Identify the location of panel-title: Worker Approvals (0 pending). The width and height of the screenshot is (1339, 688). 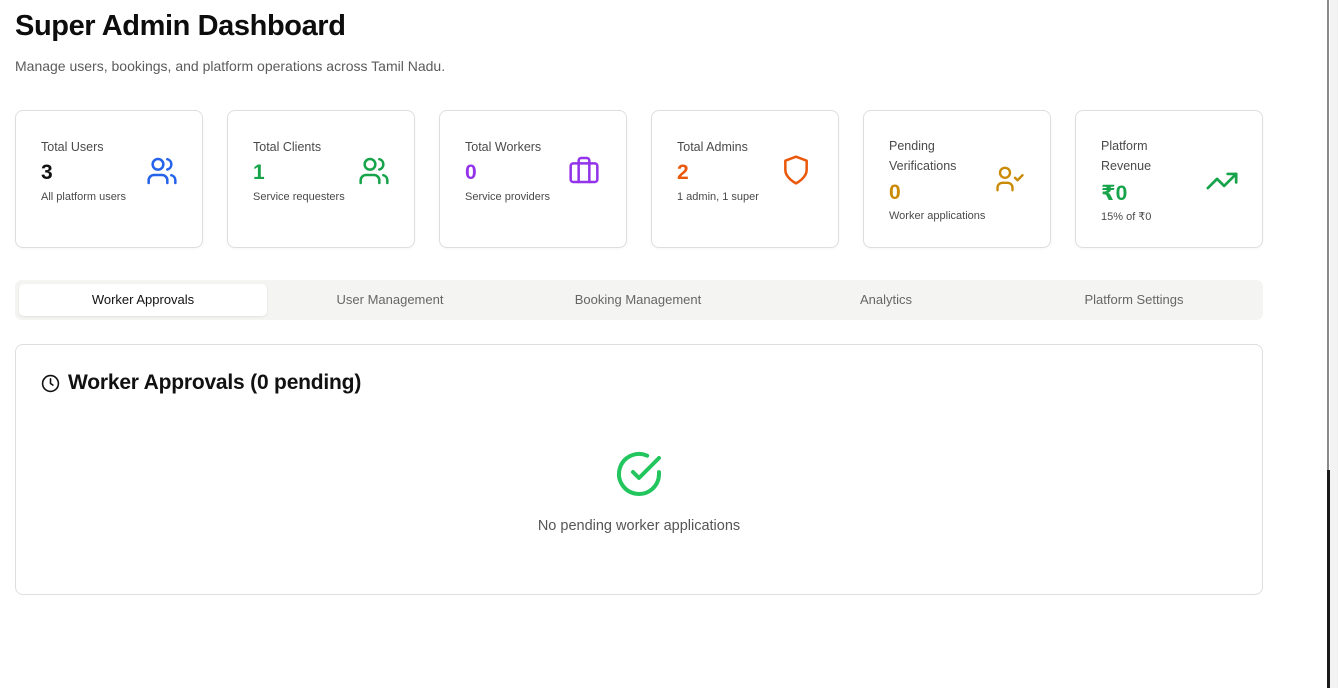
(215, 382).